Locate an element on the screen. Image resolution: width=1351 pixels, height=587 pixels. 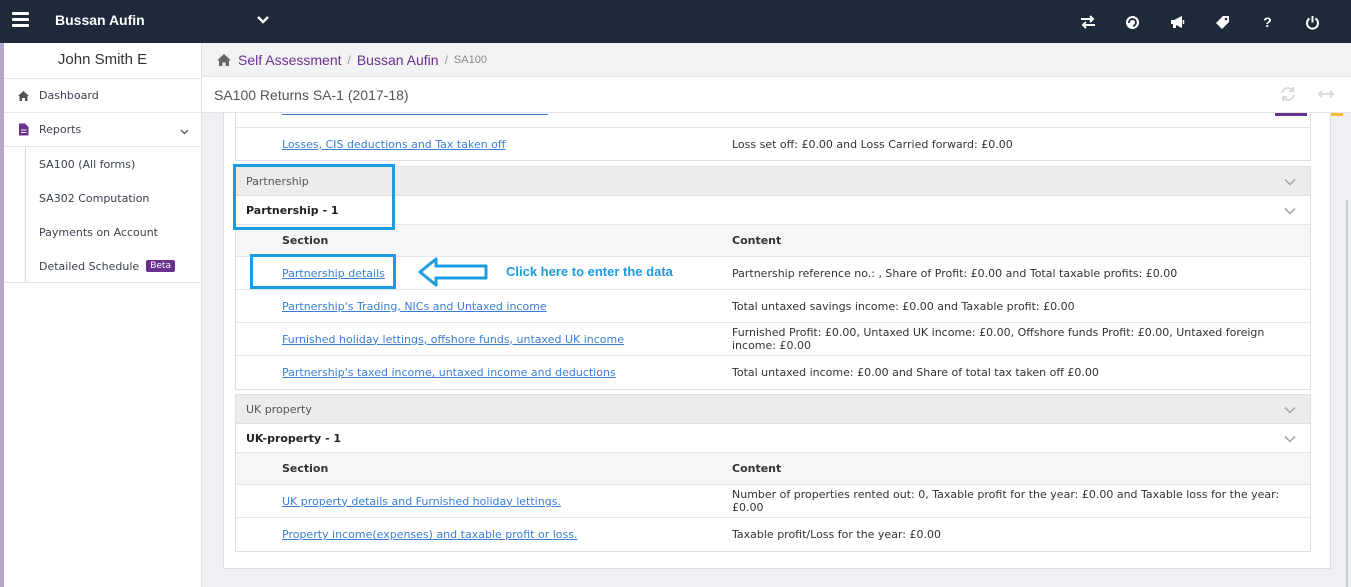
client-name: Bussan Aufin is located at coordinates (100, 20).